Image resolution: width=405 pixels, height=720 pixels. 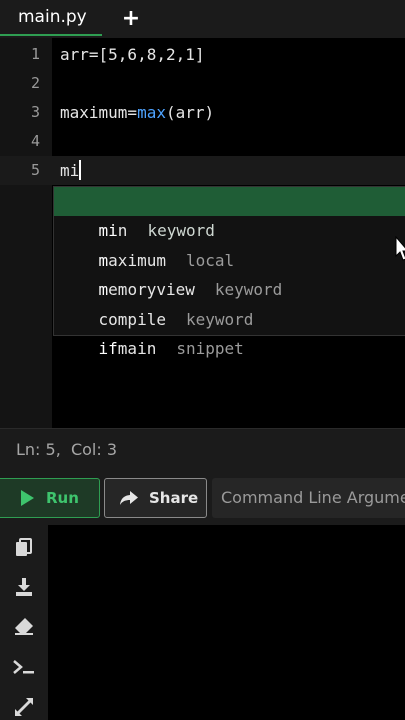 What do you see at coordinates (229, 331) in the screenshot?
I see `suggestion-item: ifmain snippet` at bounding box center [229, 331].